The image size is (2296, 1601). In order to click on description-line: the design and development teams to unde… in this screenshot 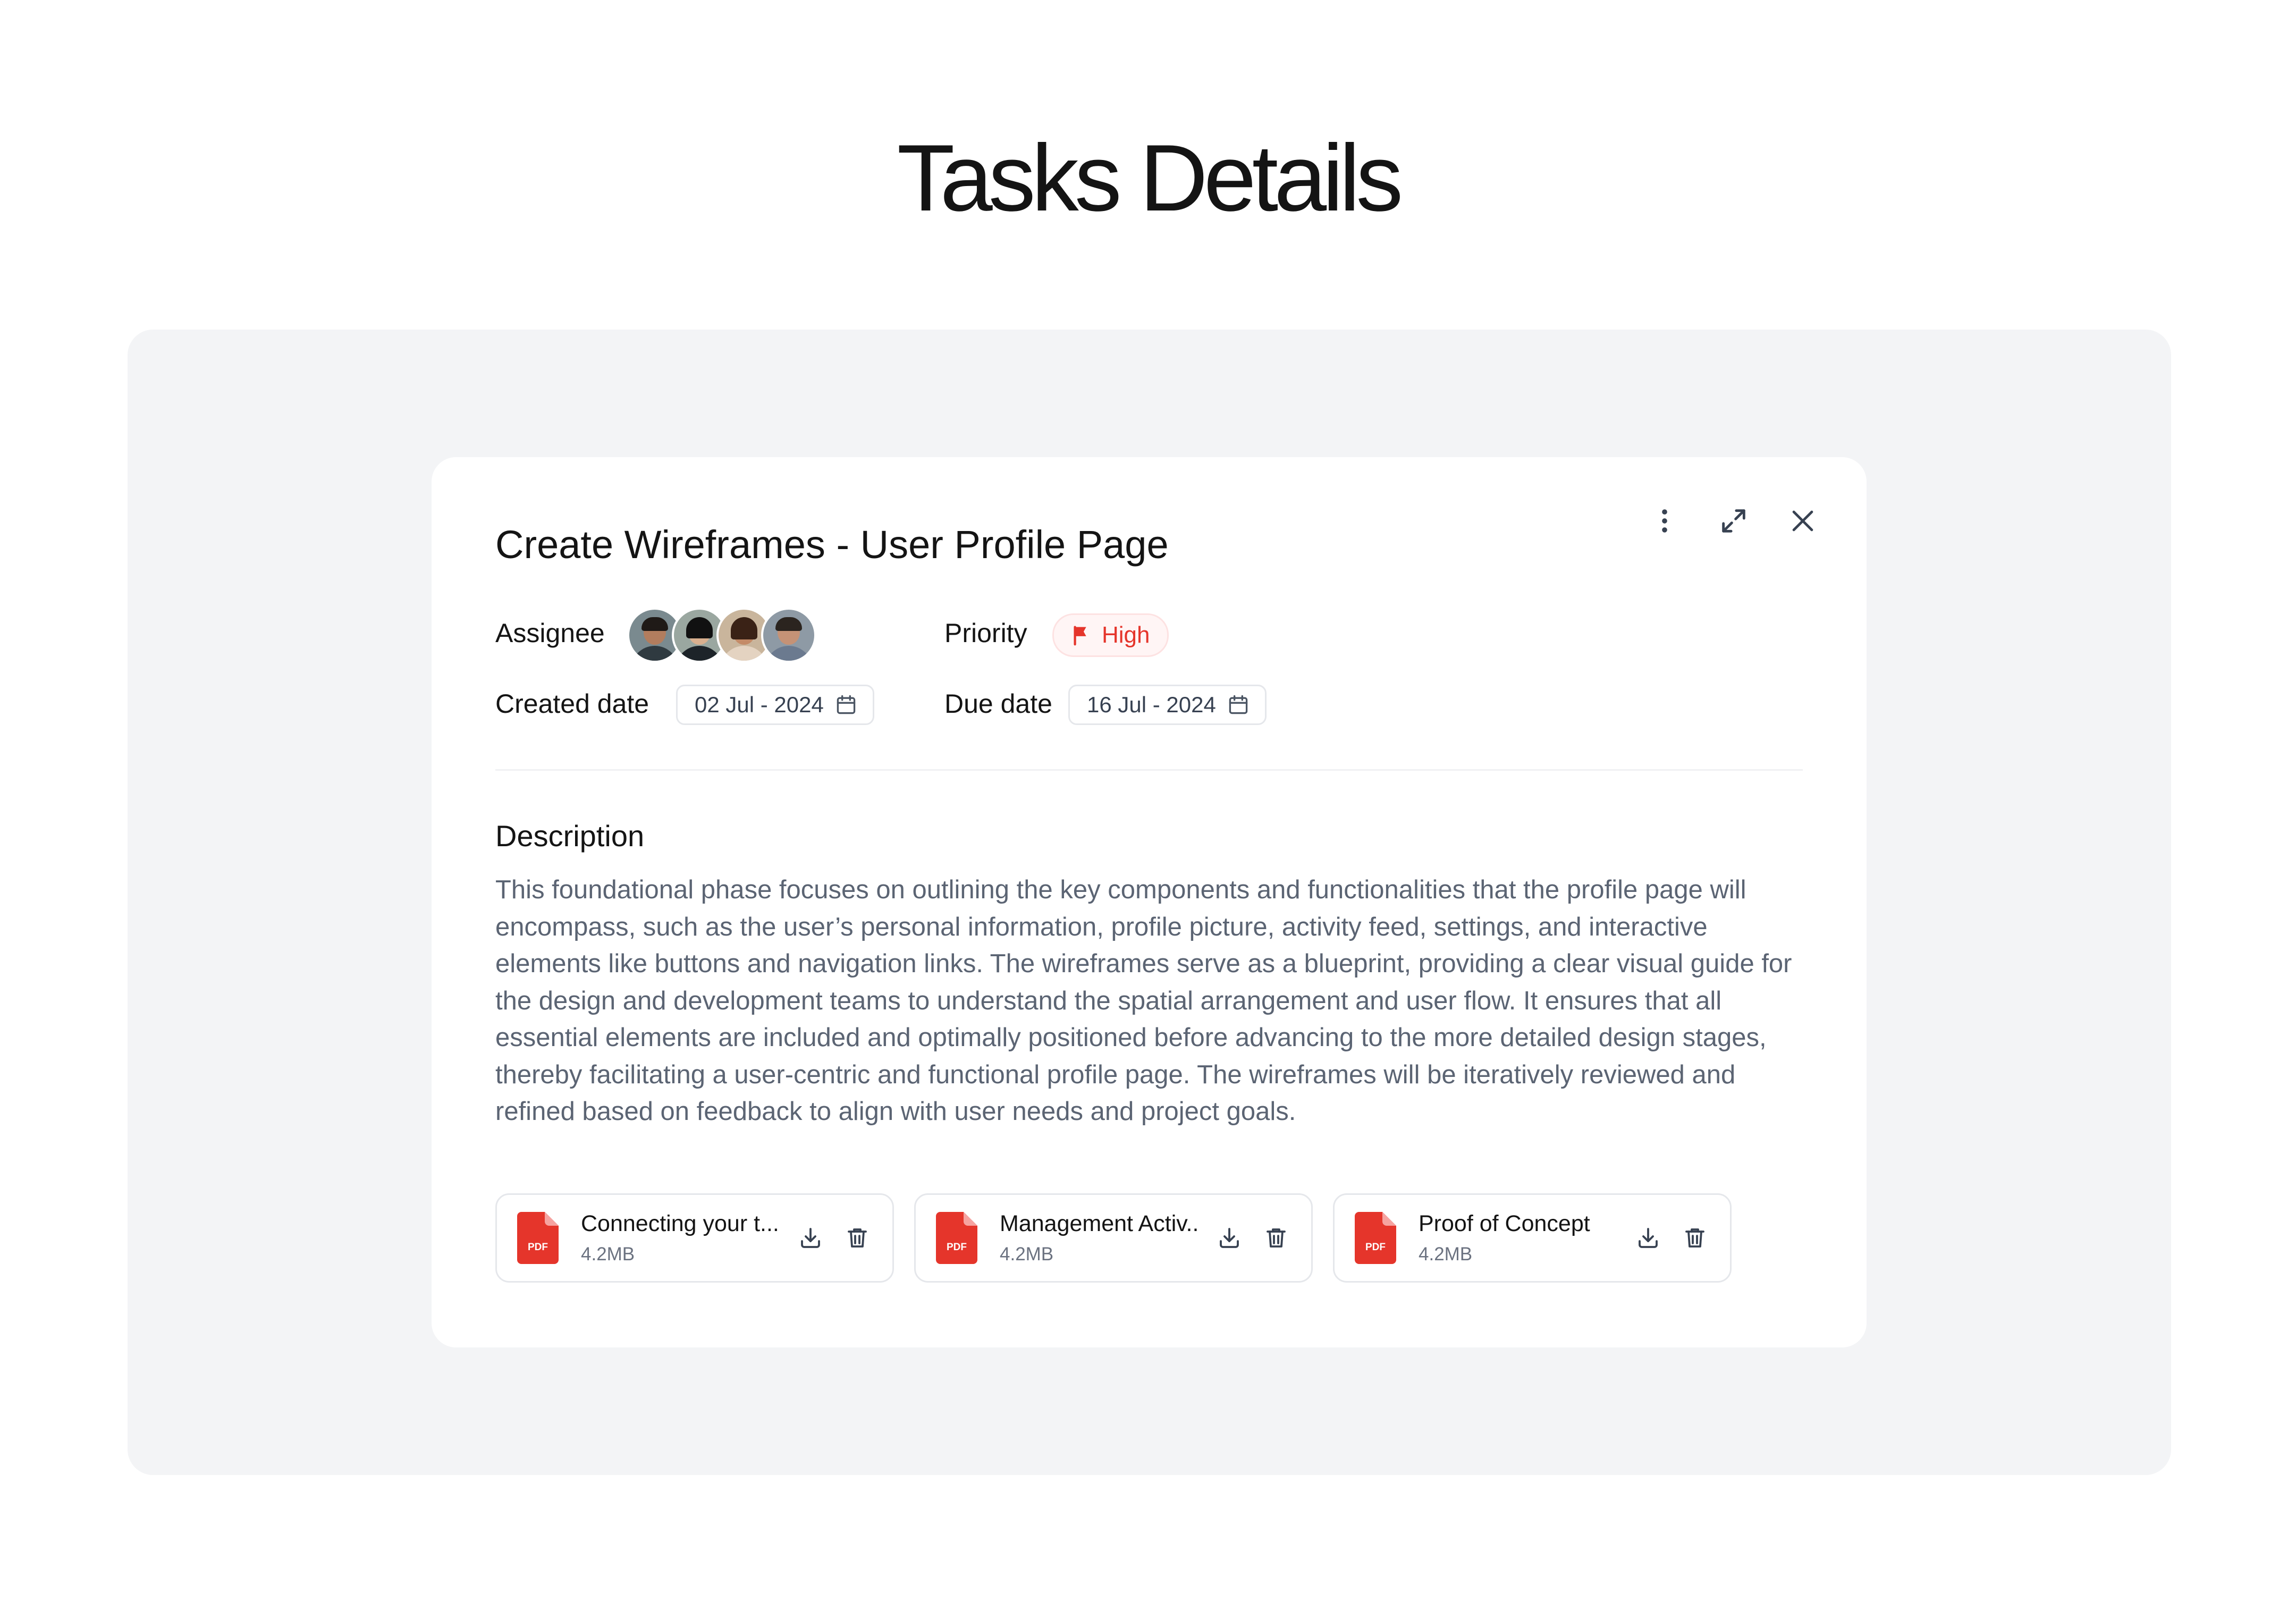, I will do `click(1108, 1000)`.